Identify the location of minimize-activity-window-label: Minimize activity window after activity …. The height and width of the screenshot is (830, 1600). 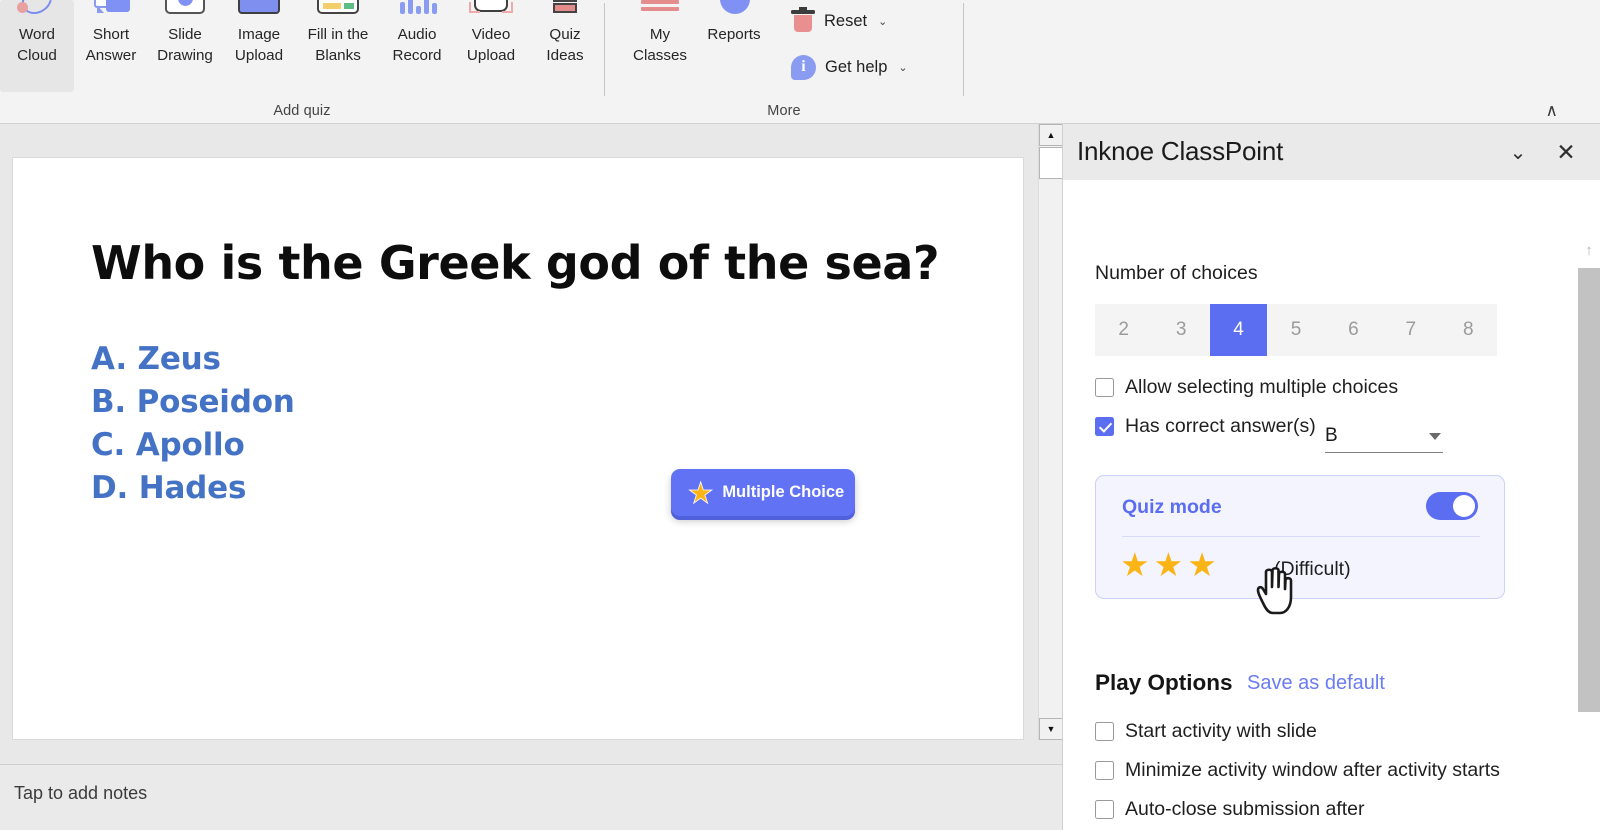
(1312, 770).